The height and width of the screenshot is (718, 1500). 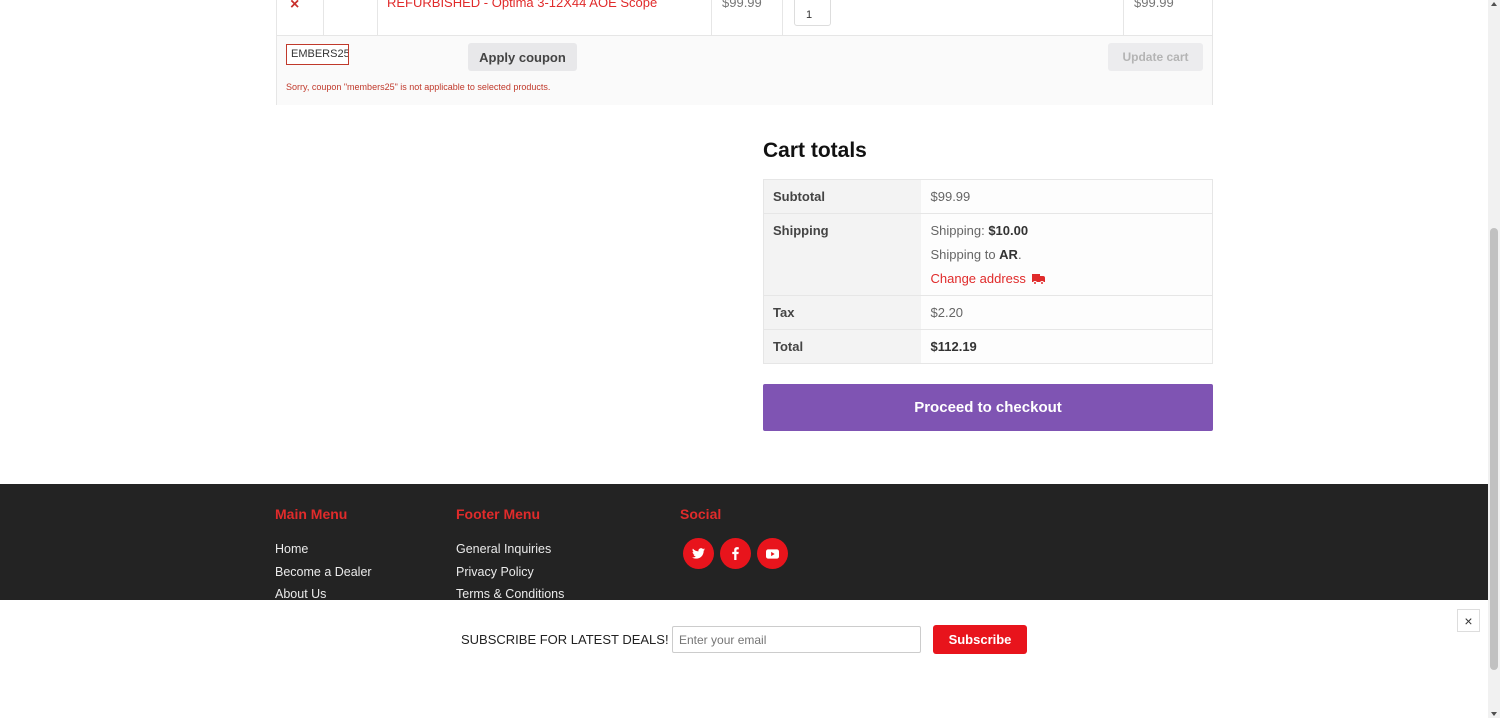 What do you see at coordinates (842, 346) in the screenshot?
I see `total-label: Total` at bounding box center [842, 346].